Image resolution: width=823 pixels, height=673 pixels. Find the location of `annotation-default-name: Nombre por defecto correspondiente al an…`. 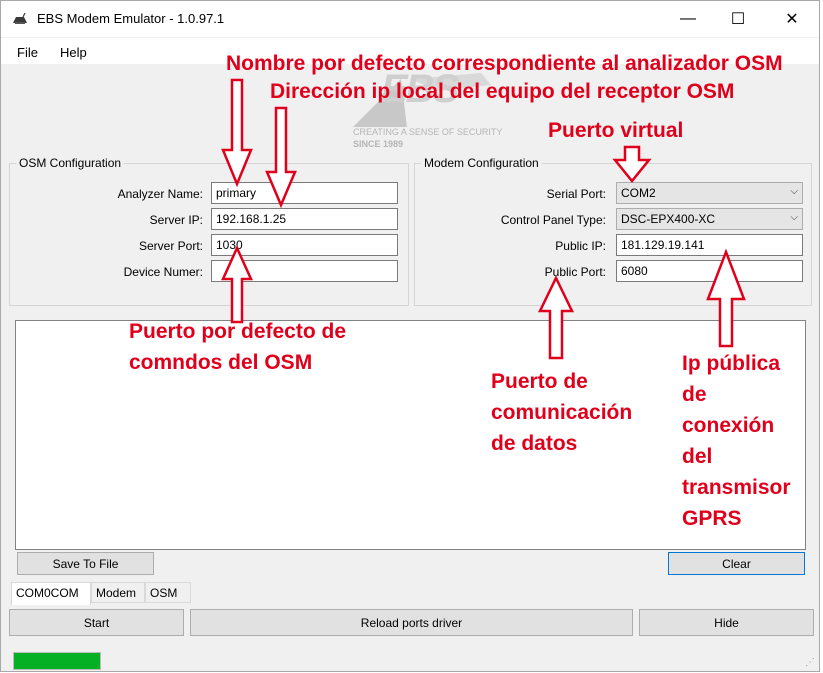

annotation-default-name: Nombre por defecto correspondiente al an… is located at coordinates (504, 63).